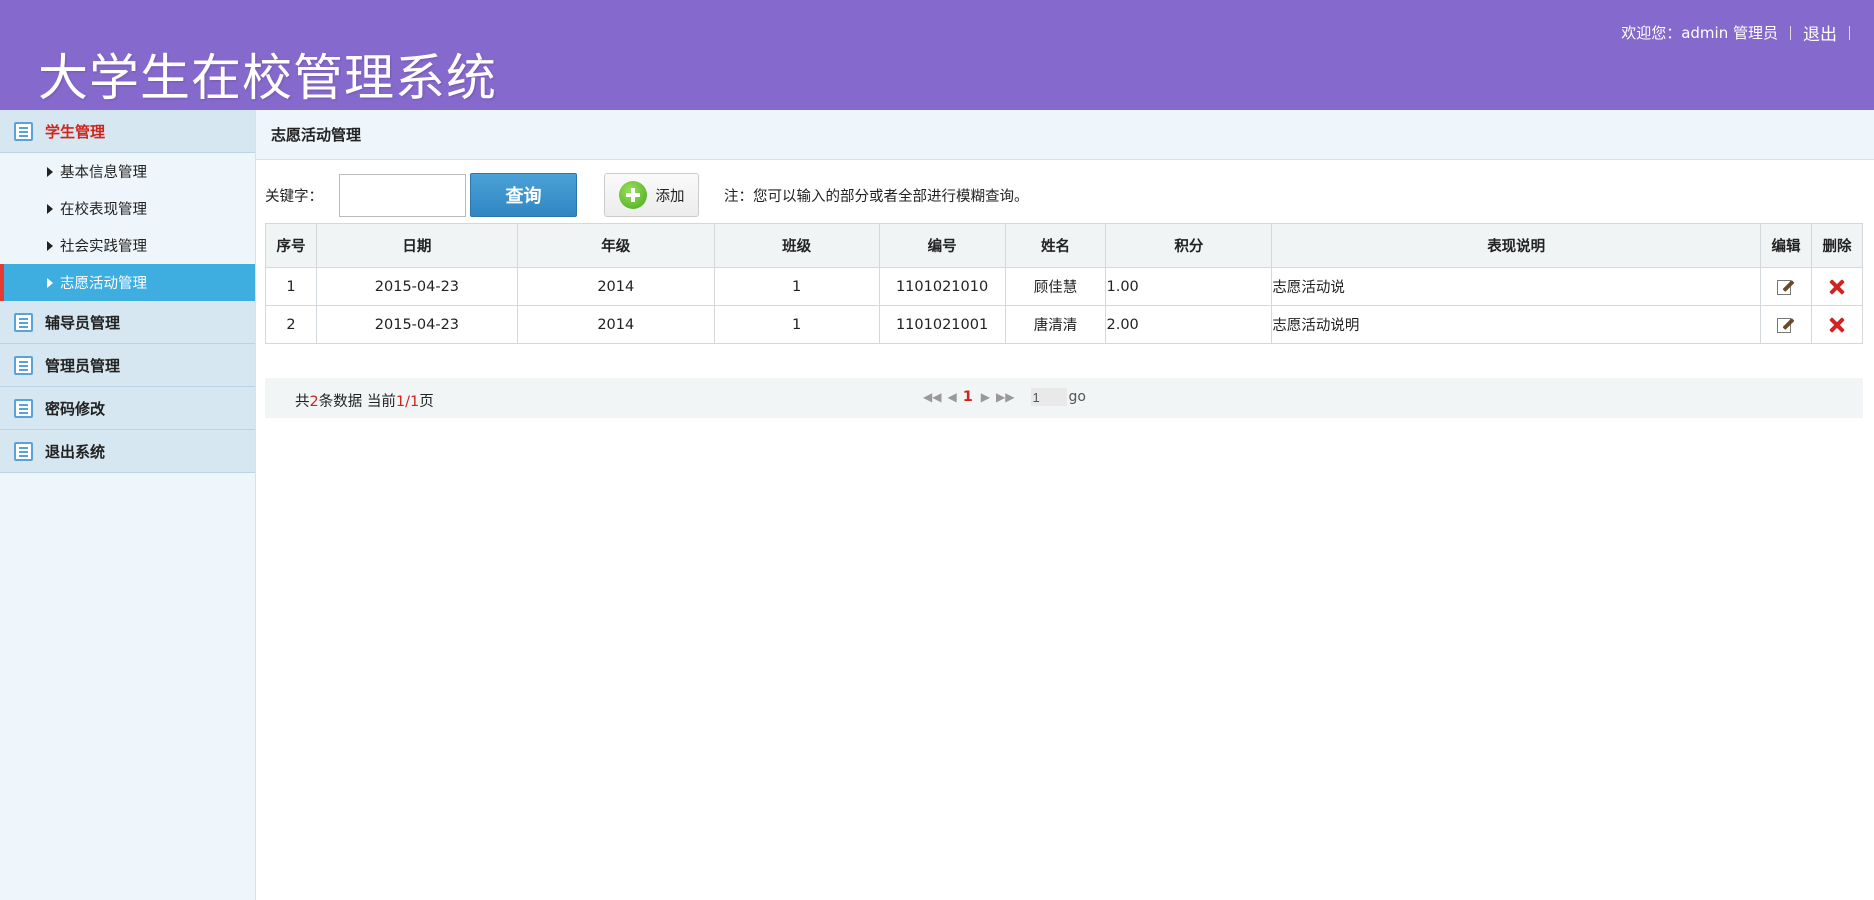  Describe the element at coordinates (1065, 135) in the screenshot. I see `breadcrumb: 志愿活动管理` at that location.